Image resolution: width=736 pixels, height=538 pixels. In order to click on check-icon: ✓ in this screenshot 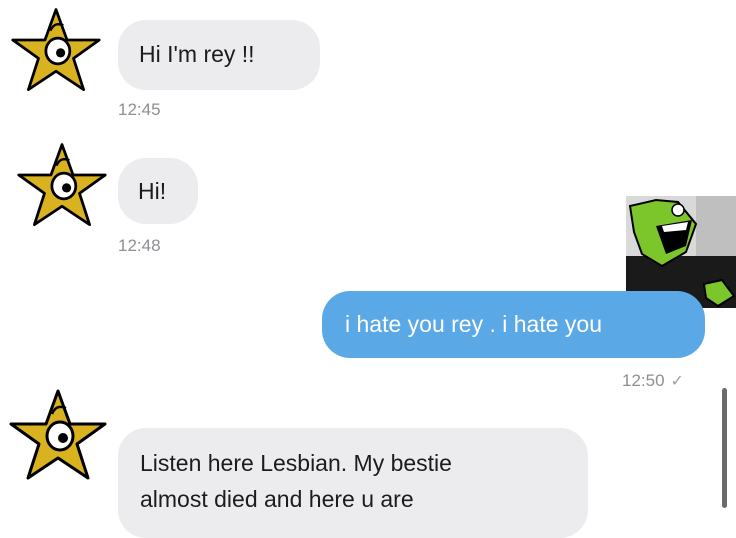, I will do `click(677, 381)`.